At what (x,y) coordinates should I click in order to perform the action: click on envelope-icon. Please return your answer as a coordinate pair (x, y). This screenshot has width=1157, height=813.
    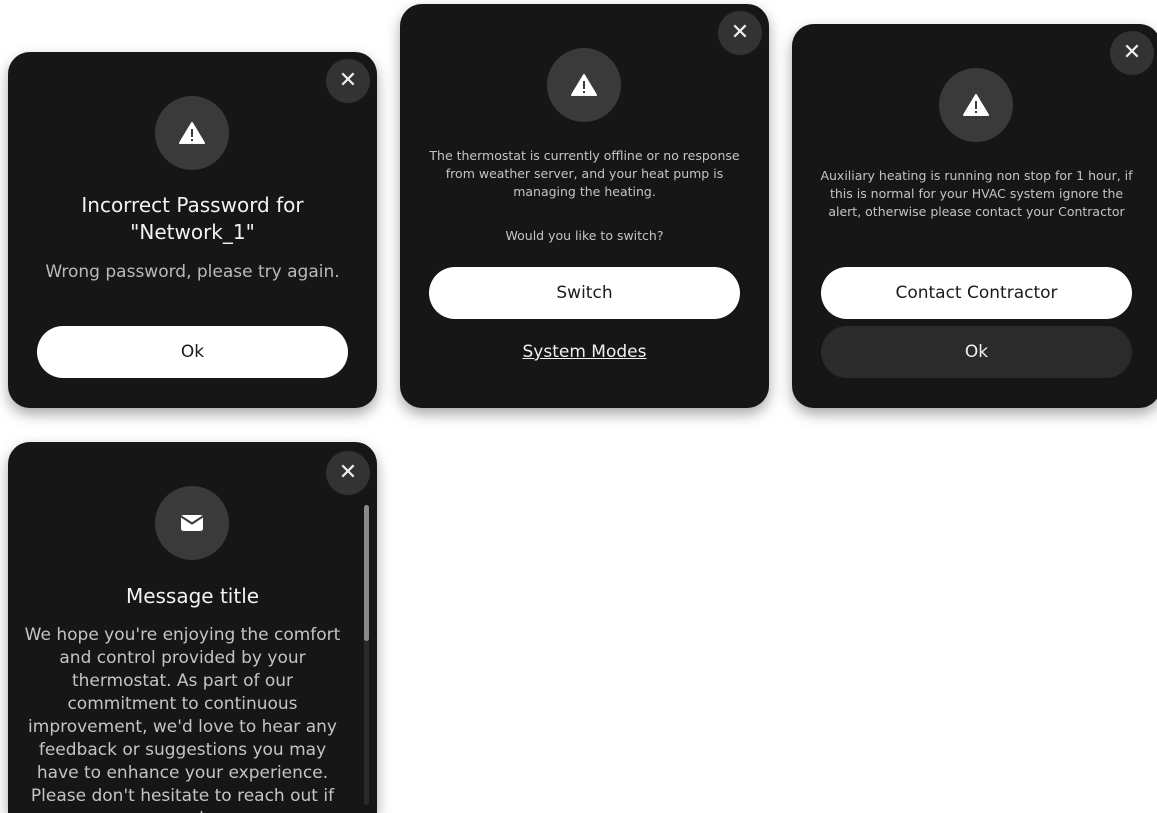
    Looking at the image, I should click on (192, 523).